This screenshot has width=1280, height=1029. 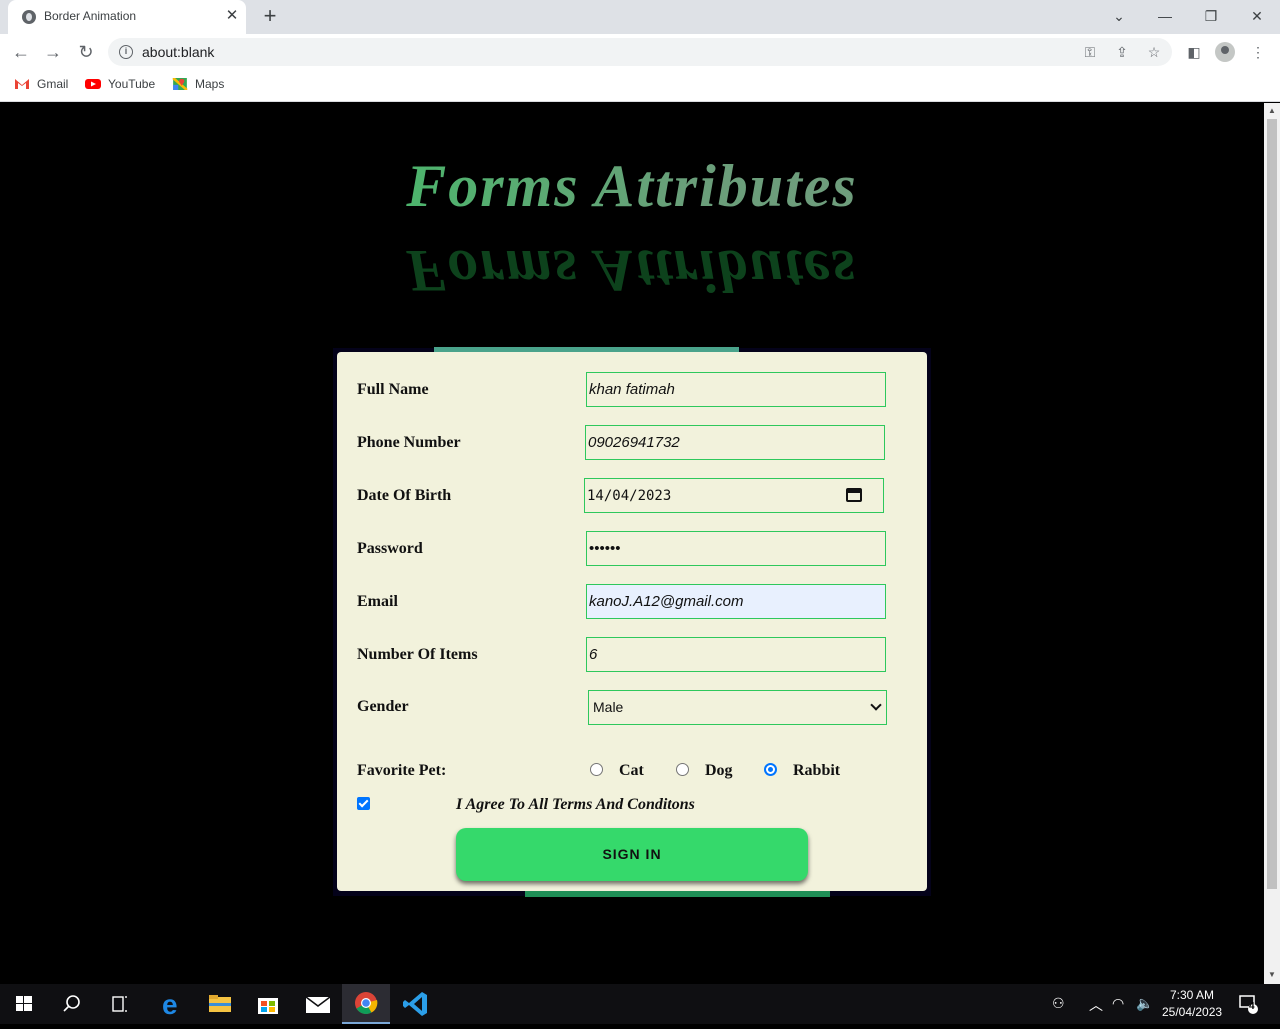 I want to click on animated-border-bottom, so click(x=677, y=893).